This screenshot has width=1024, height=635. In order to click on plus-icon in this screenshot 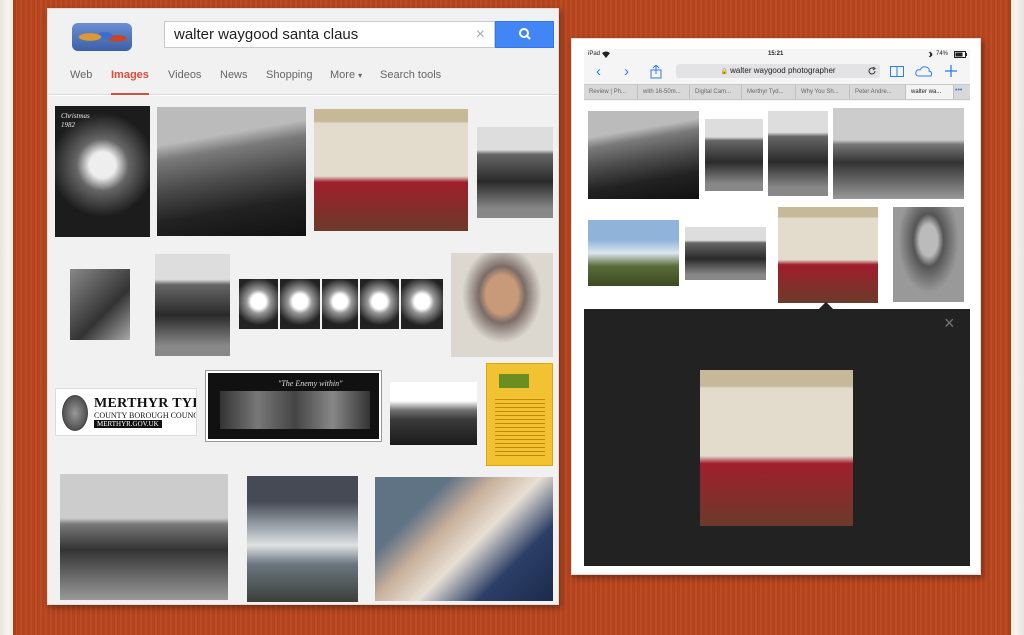, I will do `click(951, 71)`.